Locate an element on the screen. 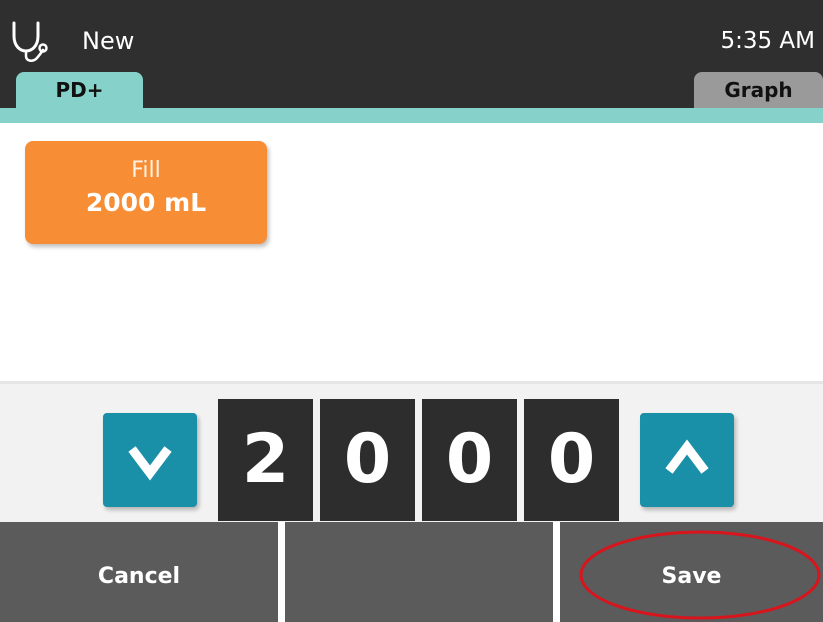 The height and width of the screenshot is (622, 823). fill-volume-card: Fill 2000 mL is located at coordinates (146, 192).